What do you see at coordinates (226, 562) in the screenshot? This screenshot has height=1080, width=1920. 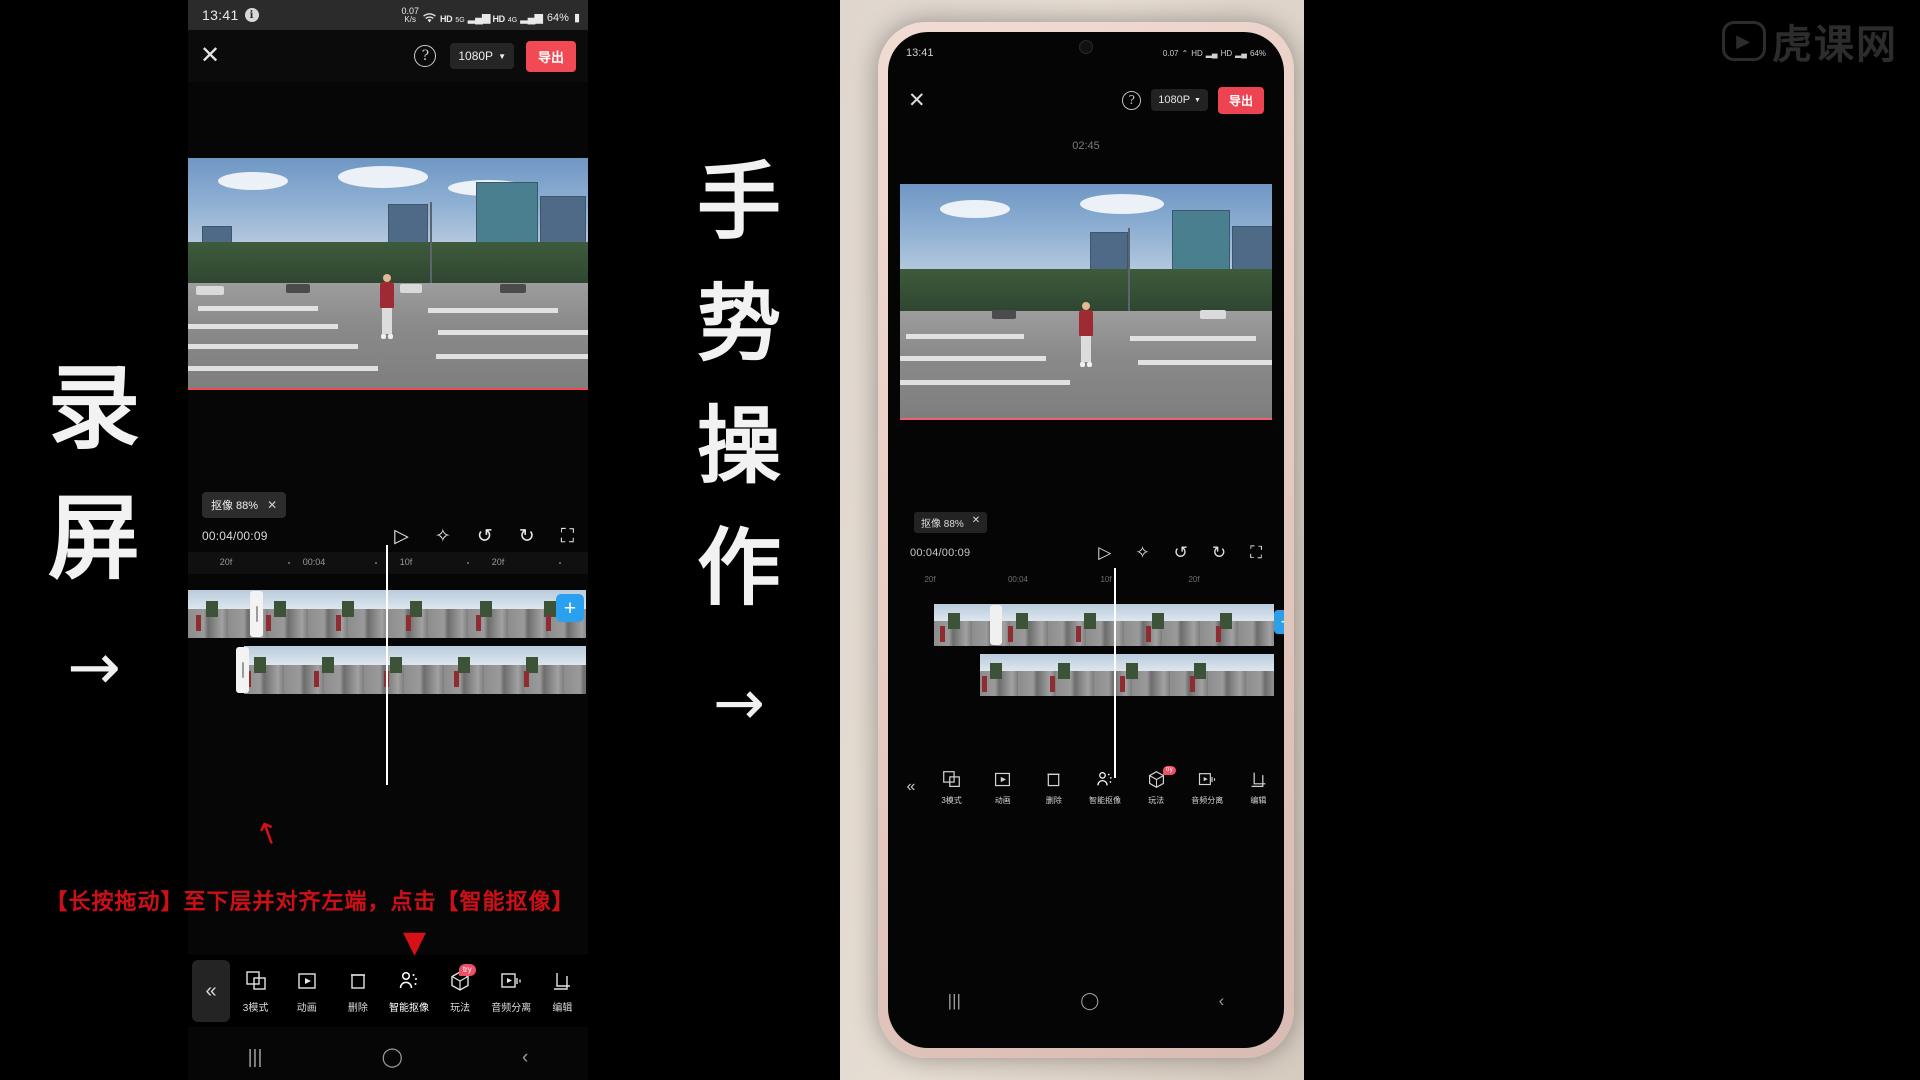 I see `ruler-tick-label: 20f` at bounding box center [226, 562].